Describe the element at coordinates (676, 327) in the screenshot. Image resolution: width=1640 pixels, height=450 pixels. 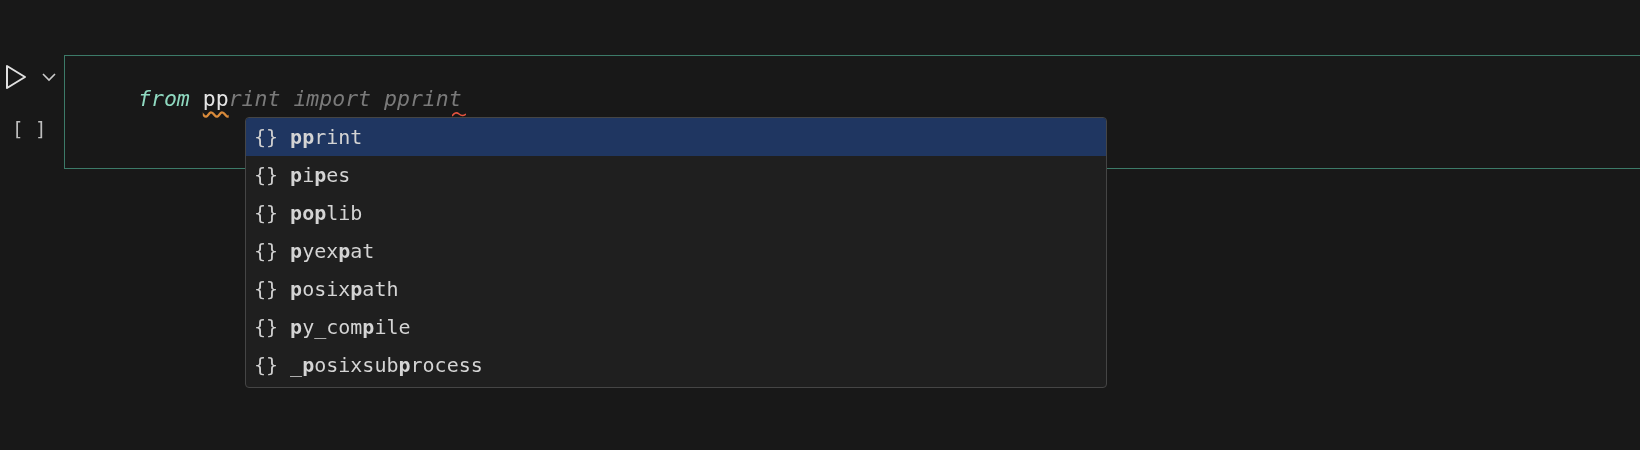
I see `suggestion-item: {} py_compile` at that location.